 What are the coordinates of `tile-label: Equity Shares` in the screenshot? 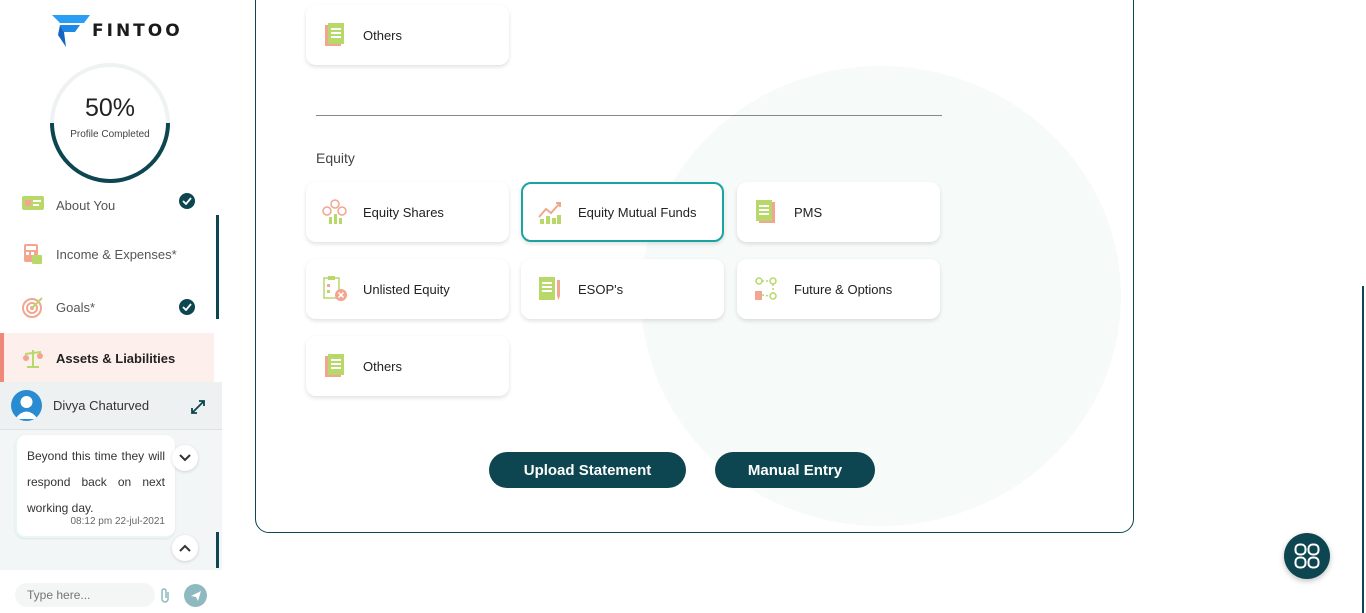 It's located at (403, 212).